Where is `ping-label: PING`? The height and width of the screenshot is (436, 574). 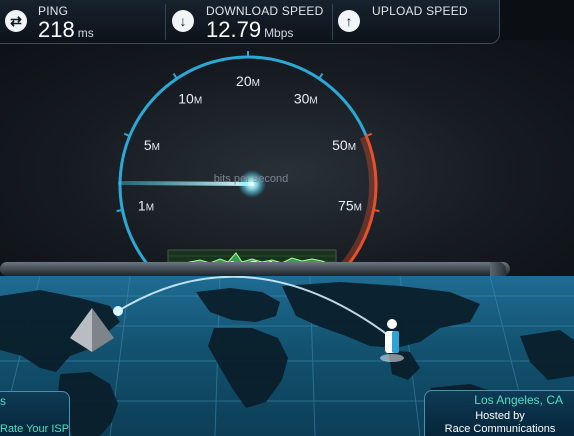
ping-label: PING is located at coordinates (53, 11).